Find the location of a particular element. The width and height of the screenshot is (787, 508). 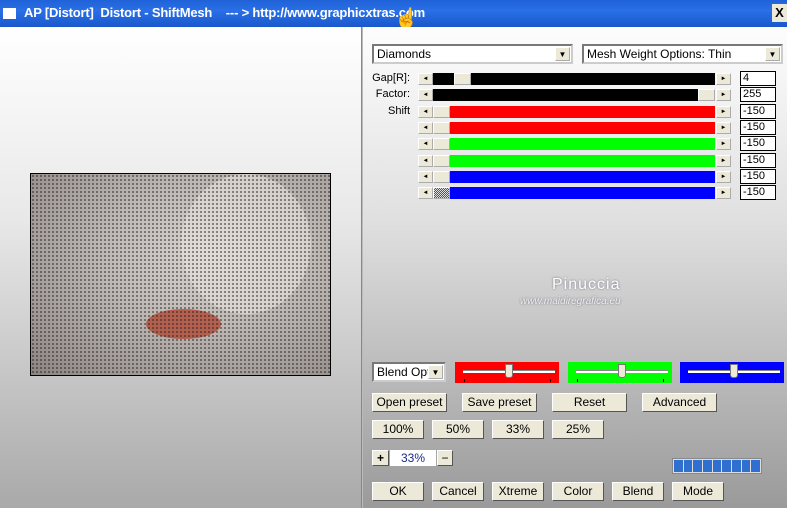

zoom-25-button: 25% is located at coordinates (578, 429).